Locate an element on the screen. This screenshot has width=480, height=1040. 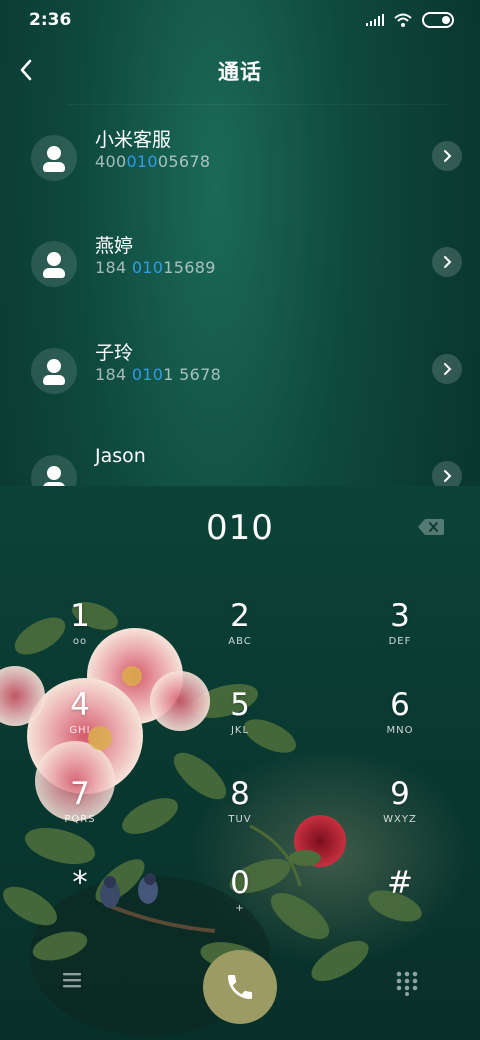
contact-item: 燕婷 184 01015689 is located at coordinates (240, 283).